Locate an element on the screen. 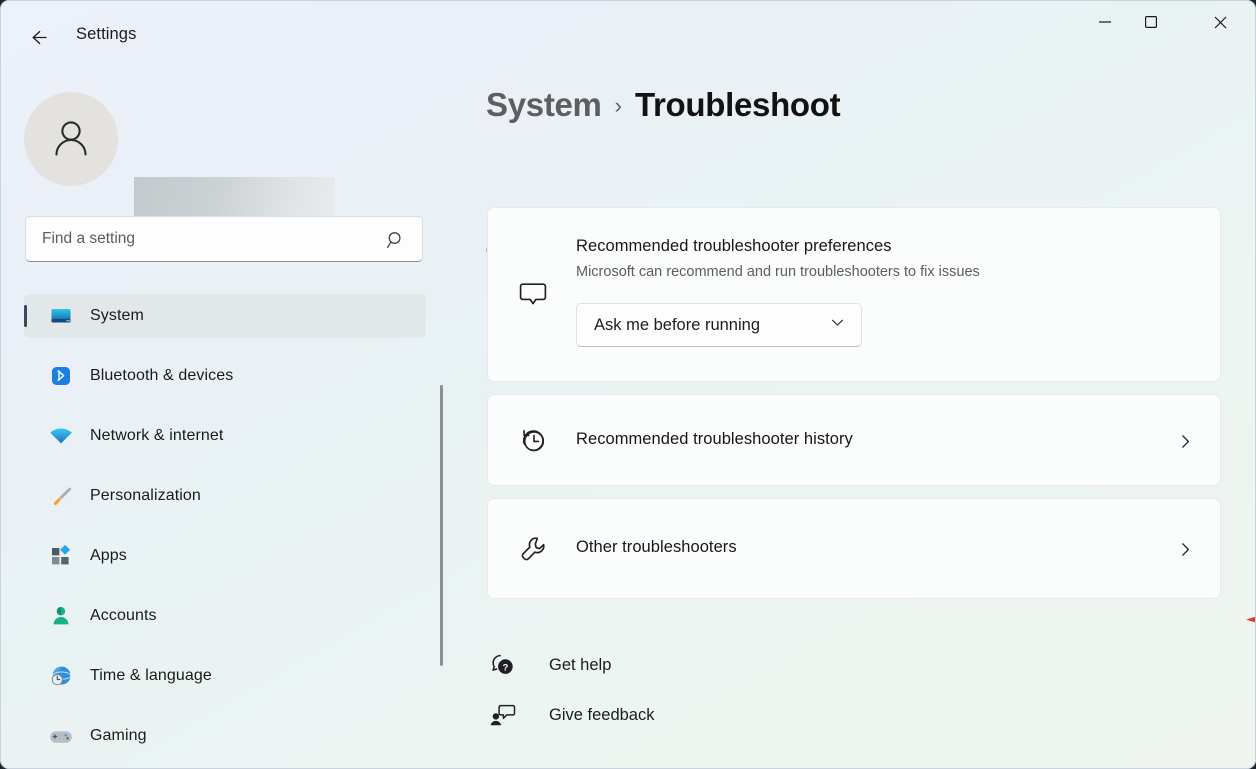  page-title: Troubleshoot is located at coordinates (737, 104).